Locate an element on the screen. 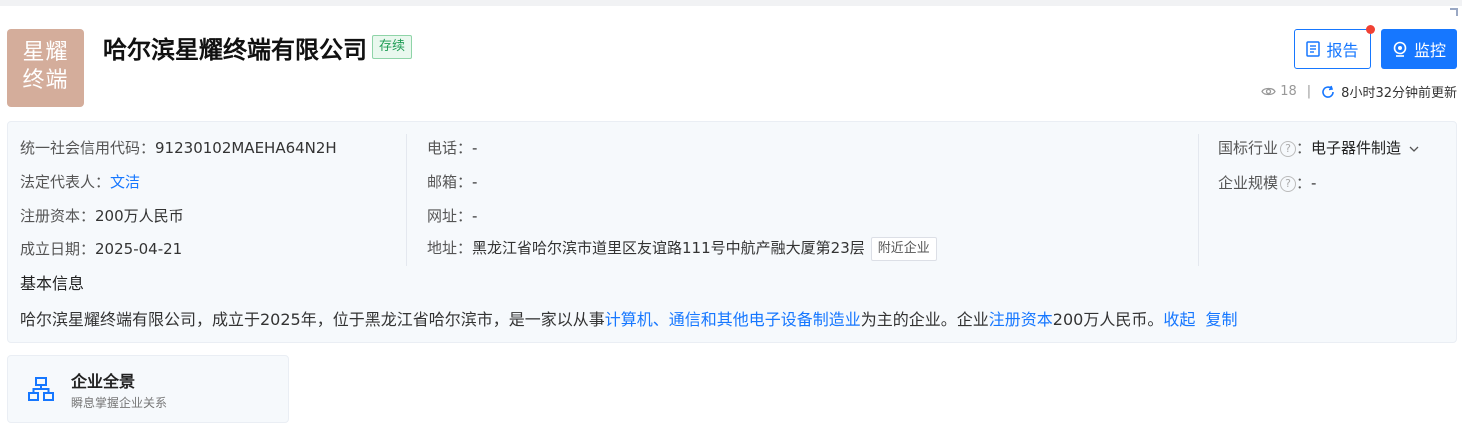 The image size is (1462, 430). org-chart-icon is located at coordinates (41, 389).